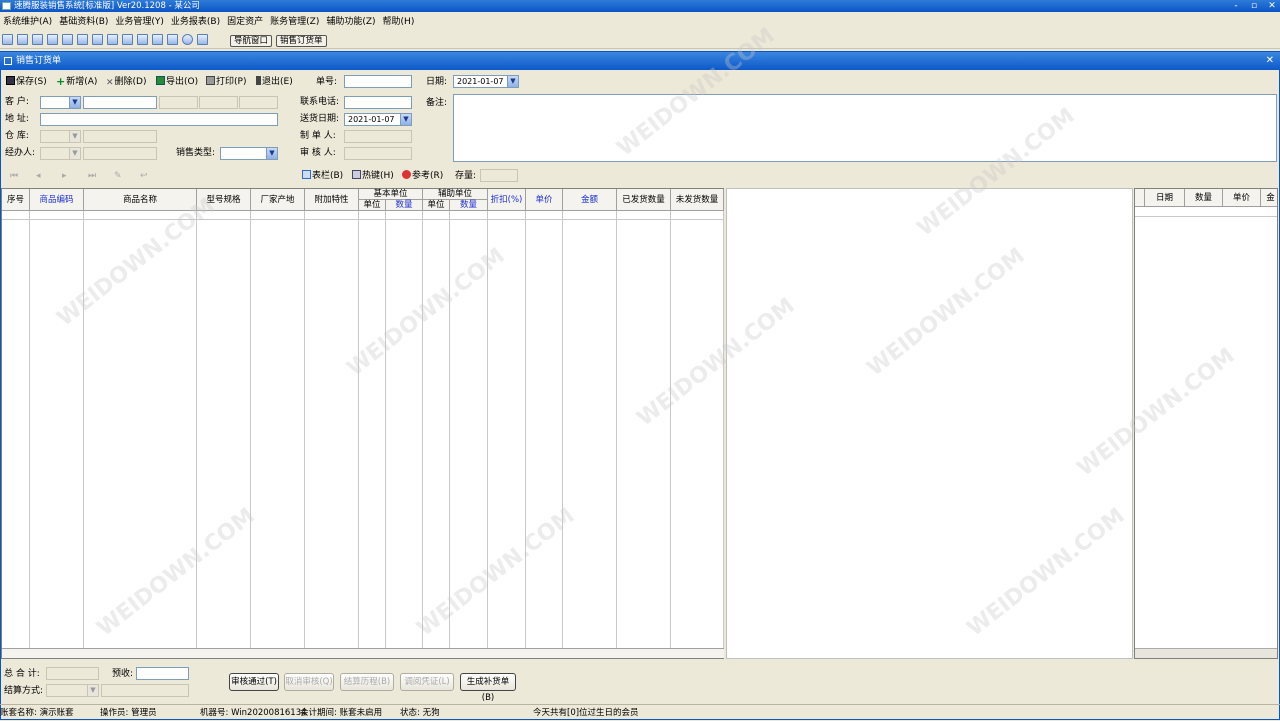 The width and height of the screenshot is (1280, 721). Describe the element at coordinates (1206, 212) in the screenshot. I see `history-row` at that location.